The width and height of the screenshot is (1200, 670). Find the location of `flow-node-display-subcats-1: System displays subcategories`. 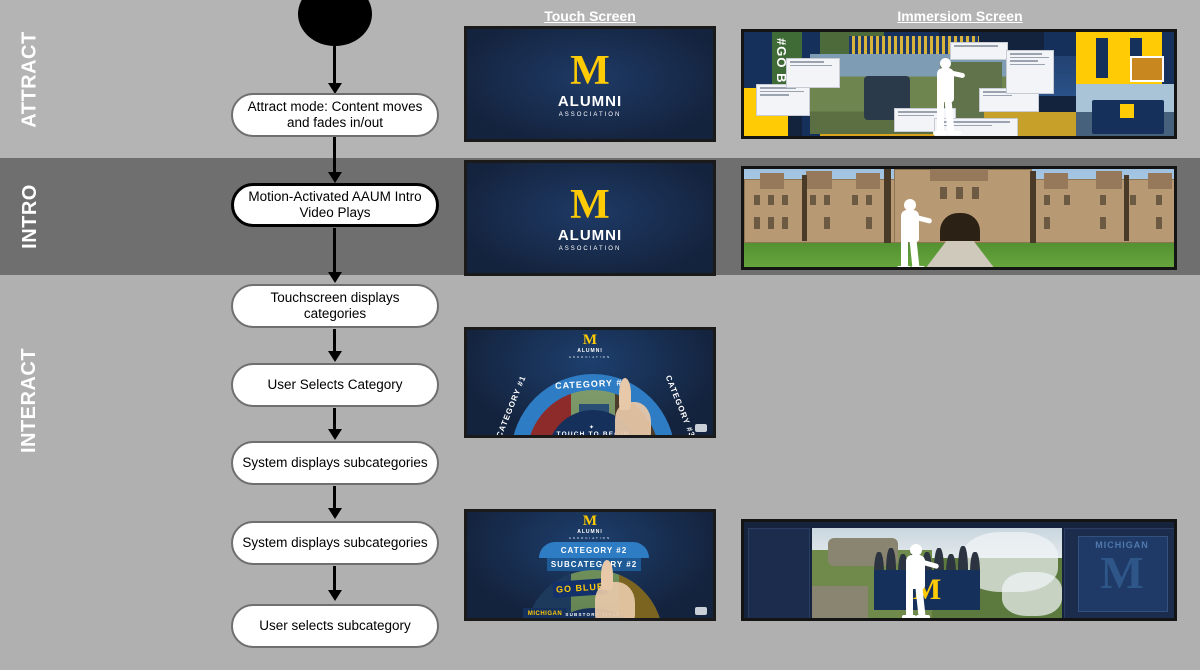

flow-node-display-subcats-1: System displays subcategories is located at coordinates (335, 463).